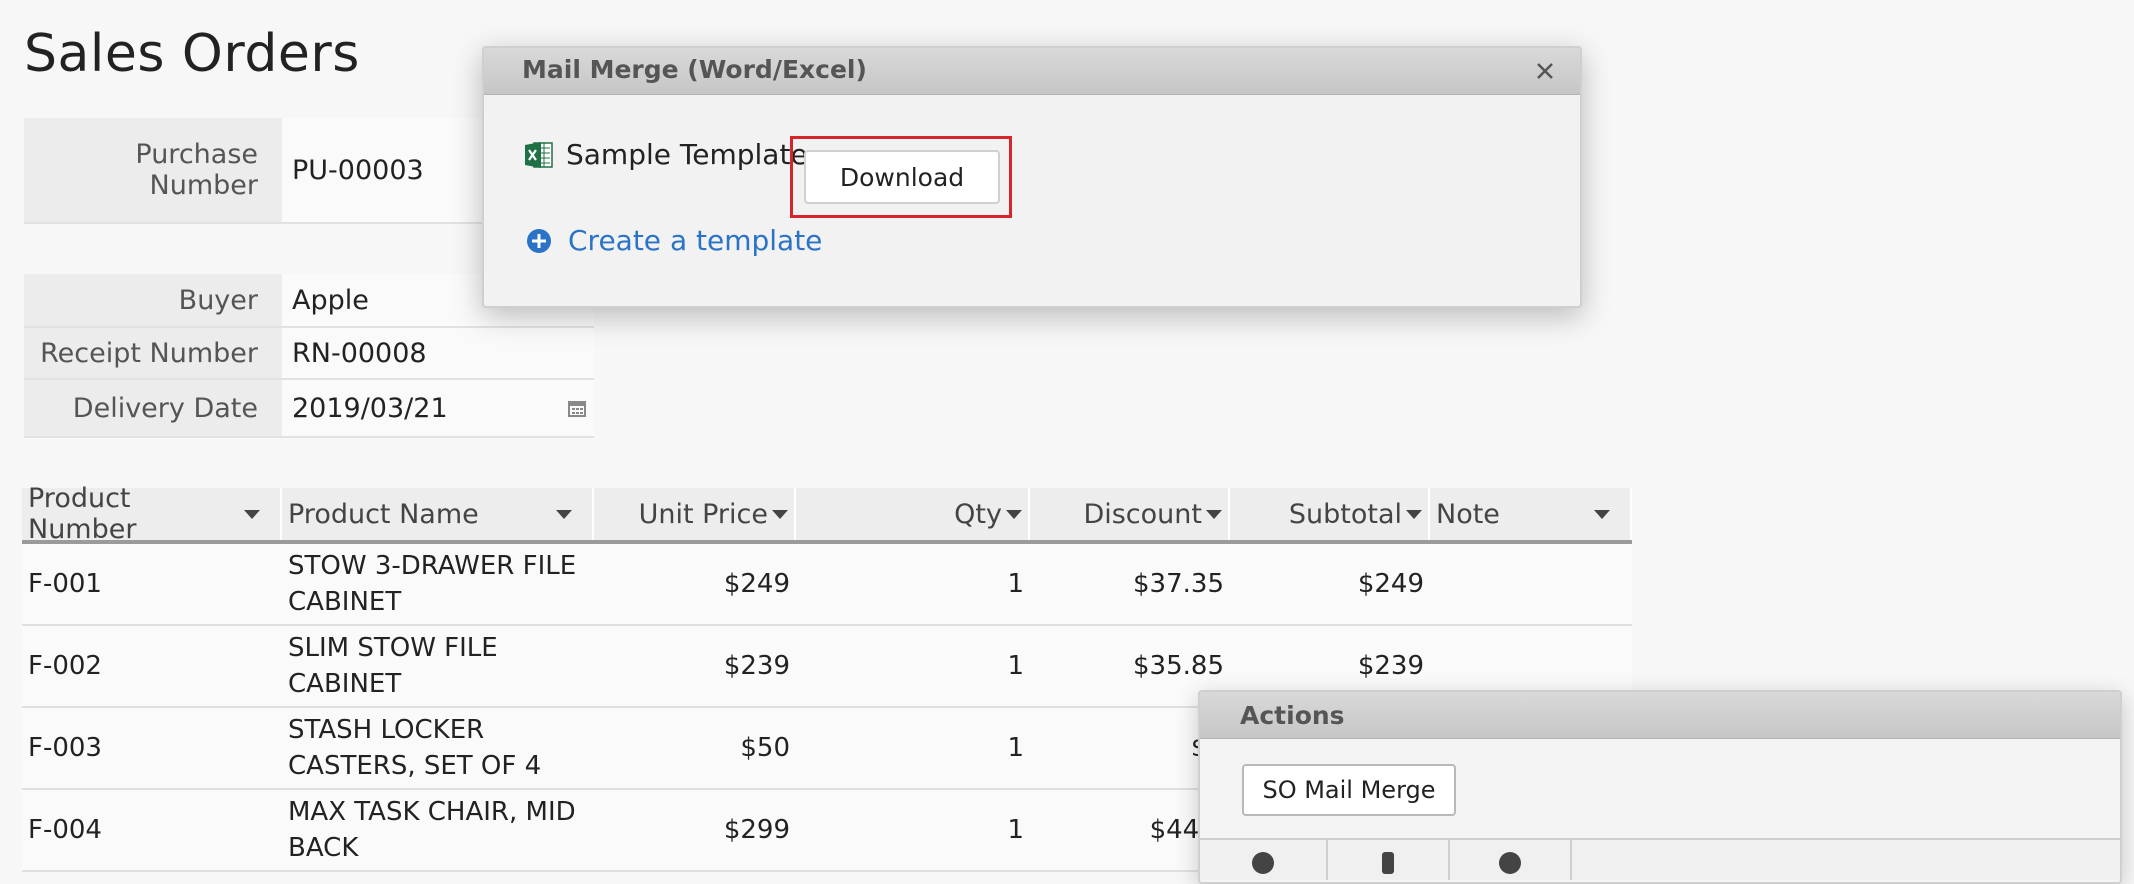  Describe the element at coordinates (695, 240) in the screenshot. I see `create-template-label: Create a template` at that location.